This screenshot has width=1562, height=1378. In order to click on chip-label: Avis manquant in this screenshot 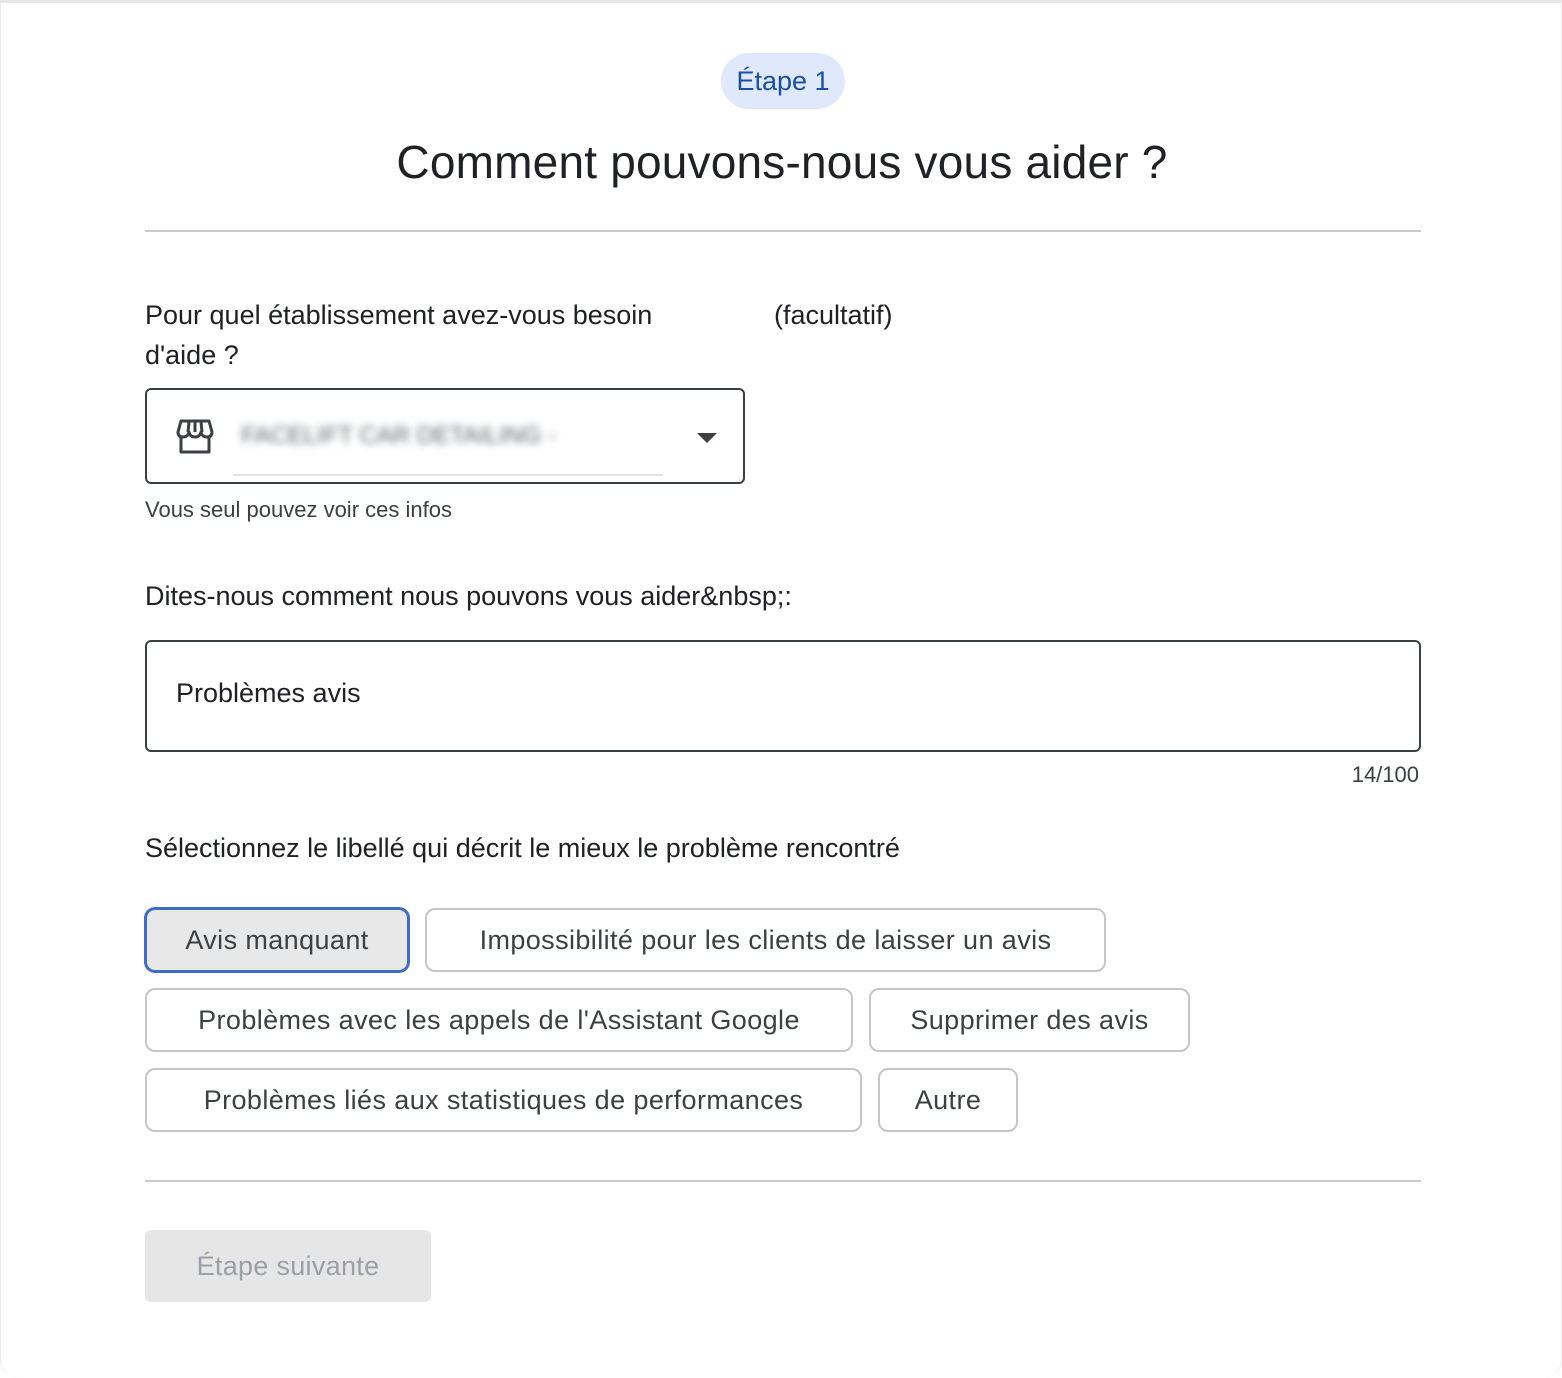, I will do `click(277, 939)`.